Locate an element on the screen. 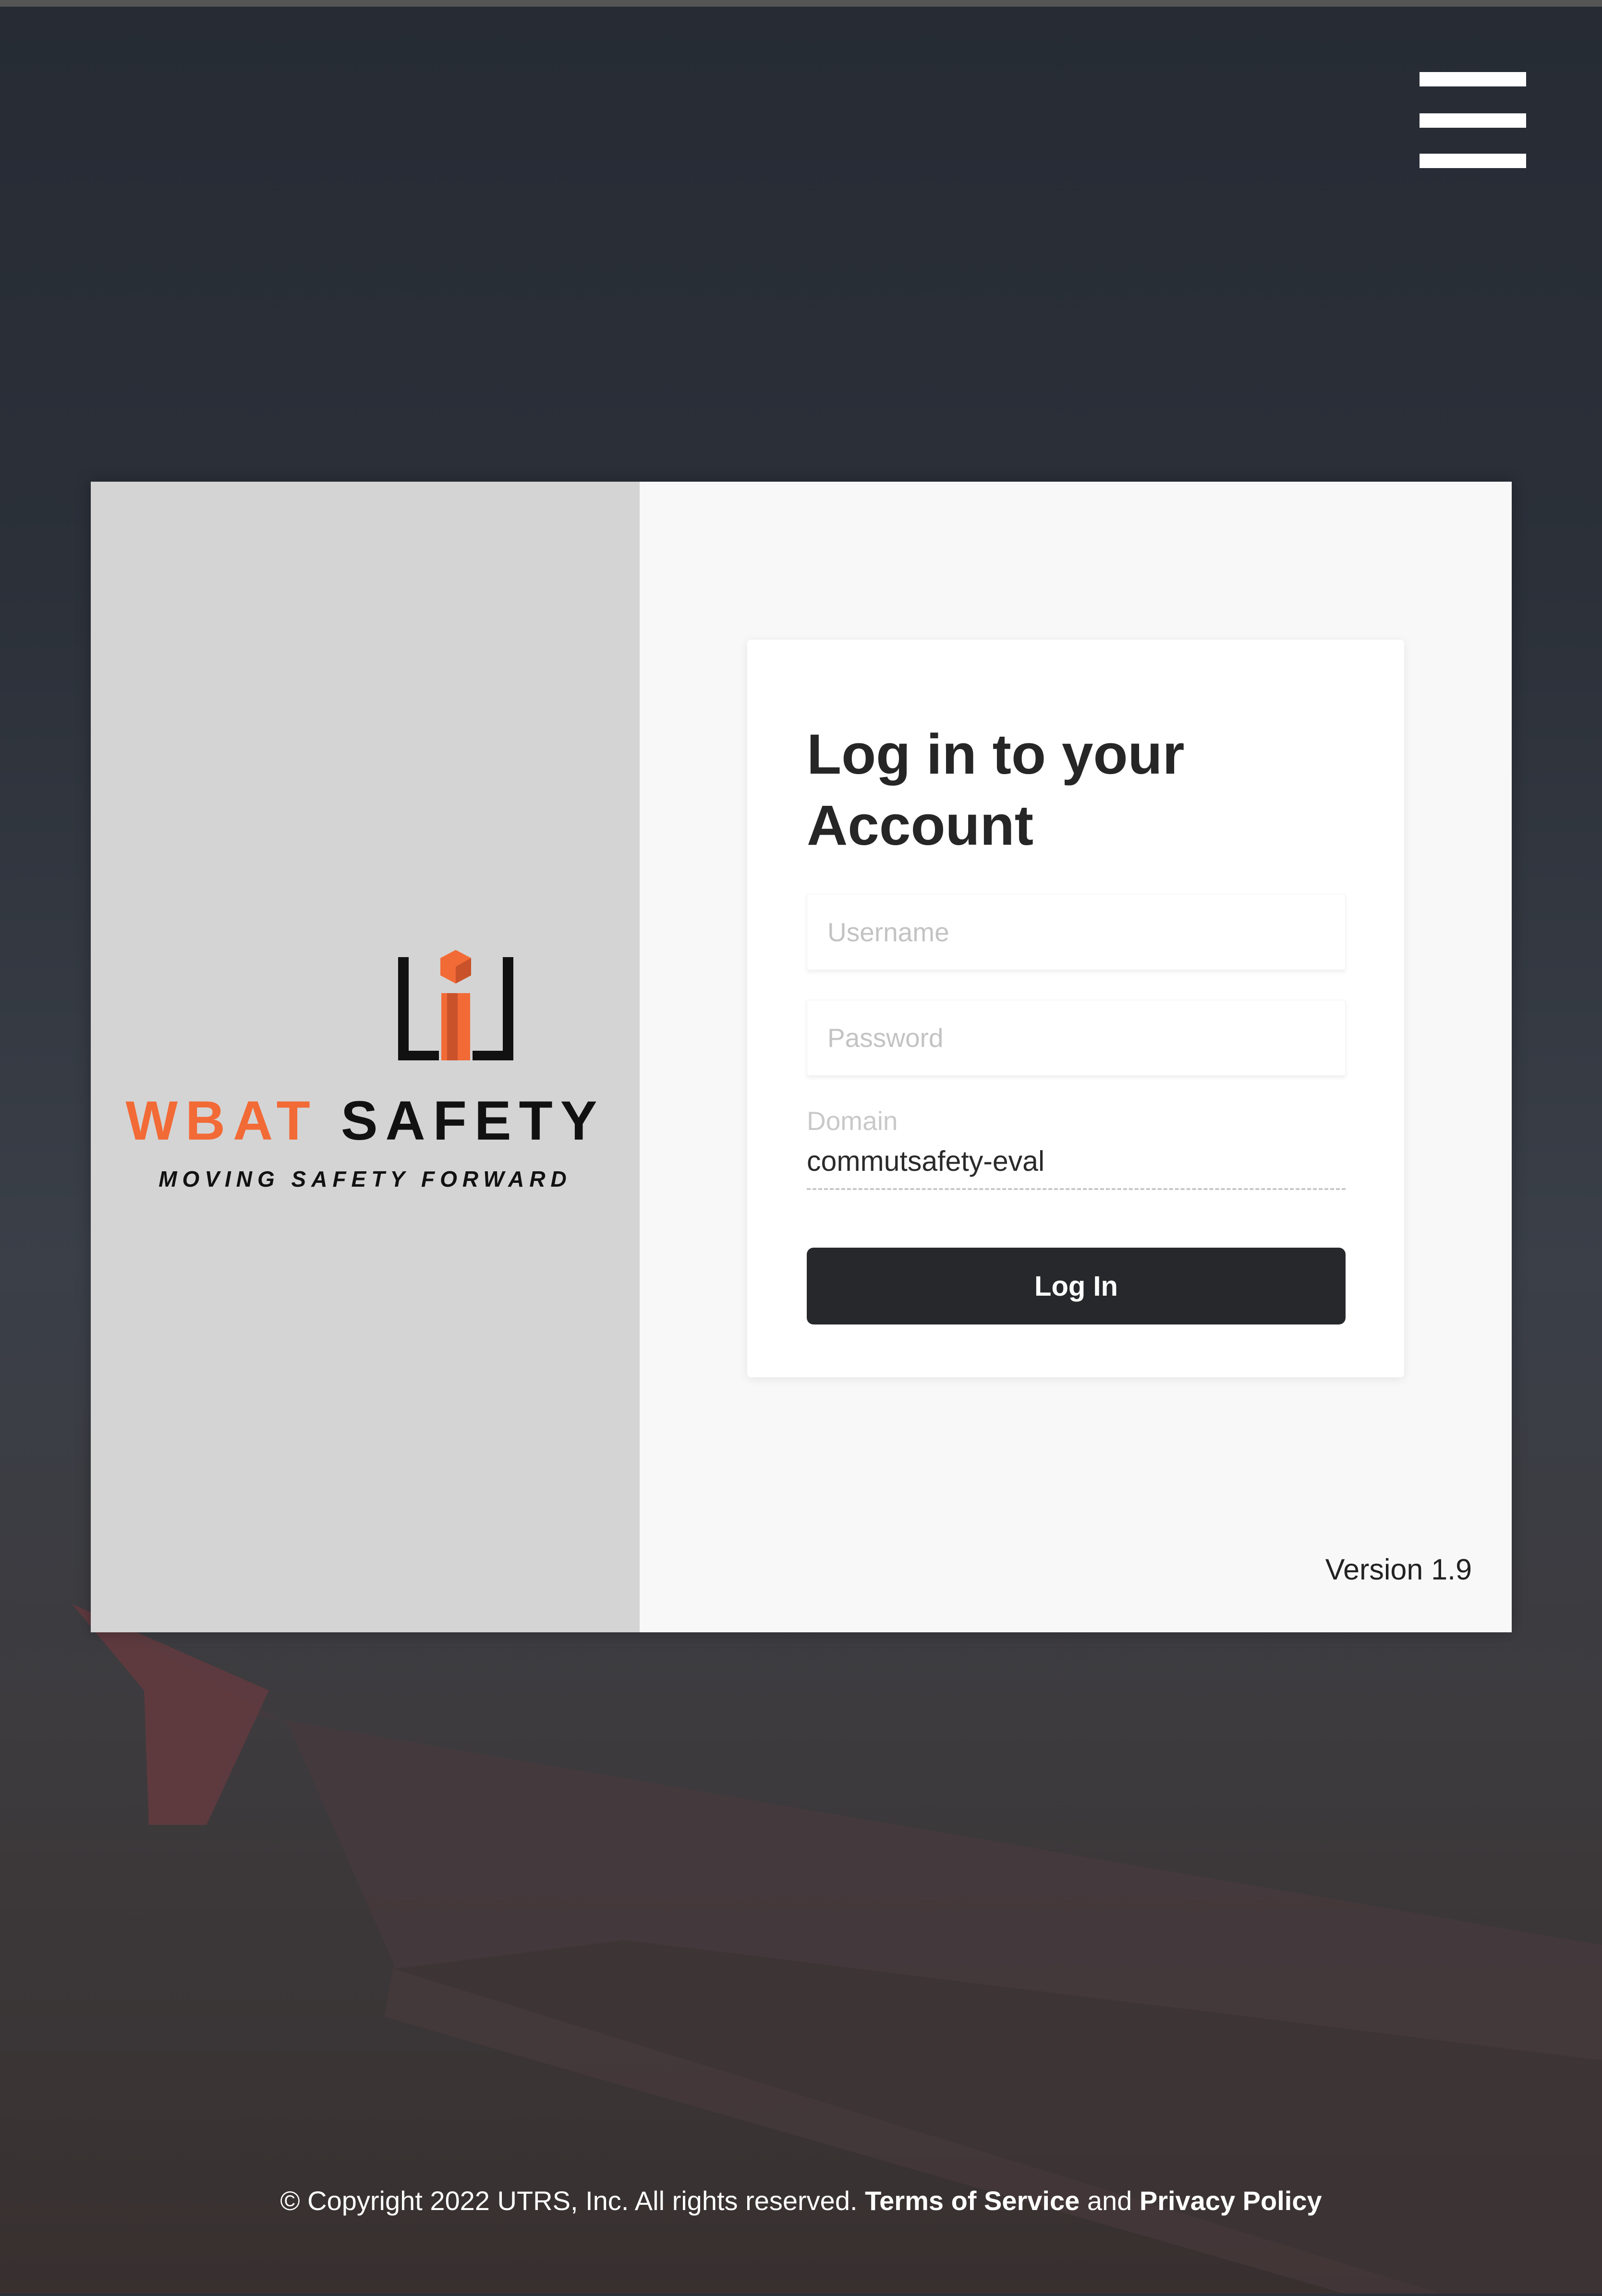 The image size is (1602, 2296). top-border is located at coordinates (801, 4).